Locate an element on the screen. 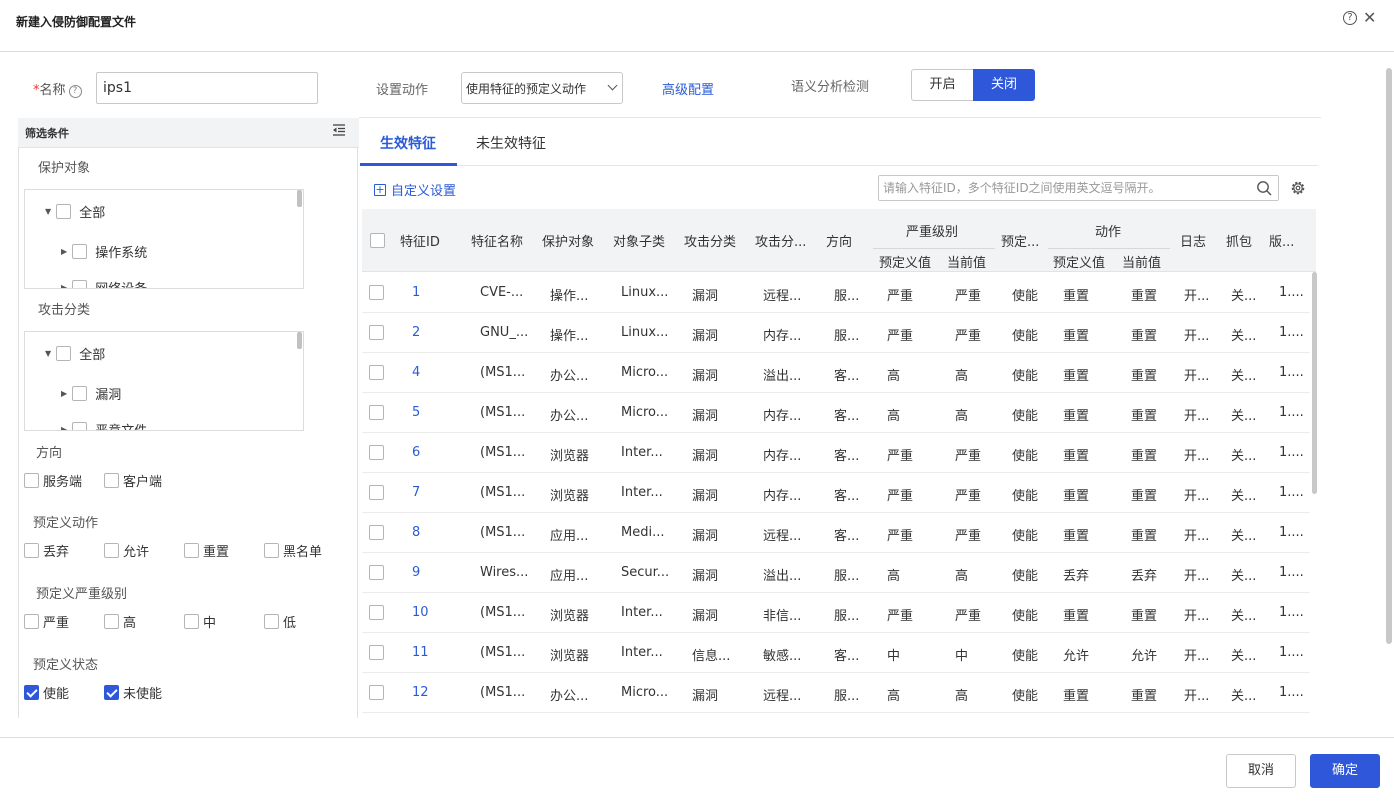 This screenshot has width=1394, height=806. toggle-off-button: 关闭 is located at coordinates (1004, 85).